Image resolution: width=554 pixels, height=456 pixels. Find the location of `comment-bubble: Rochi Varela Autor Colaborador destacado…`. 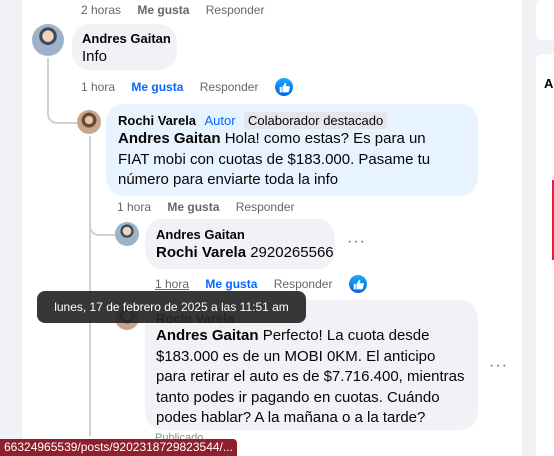

comment-bubble: Rochi Varela Autor Colaborador destacado… is located at coordinates (292, 150).